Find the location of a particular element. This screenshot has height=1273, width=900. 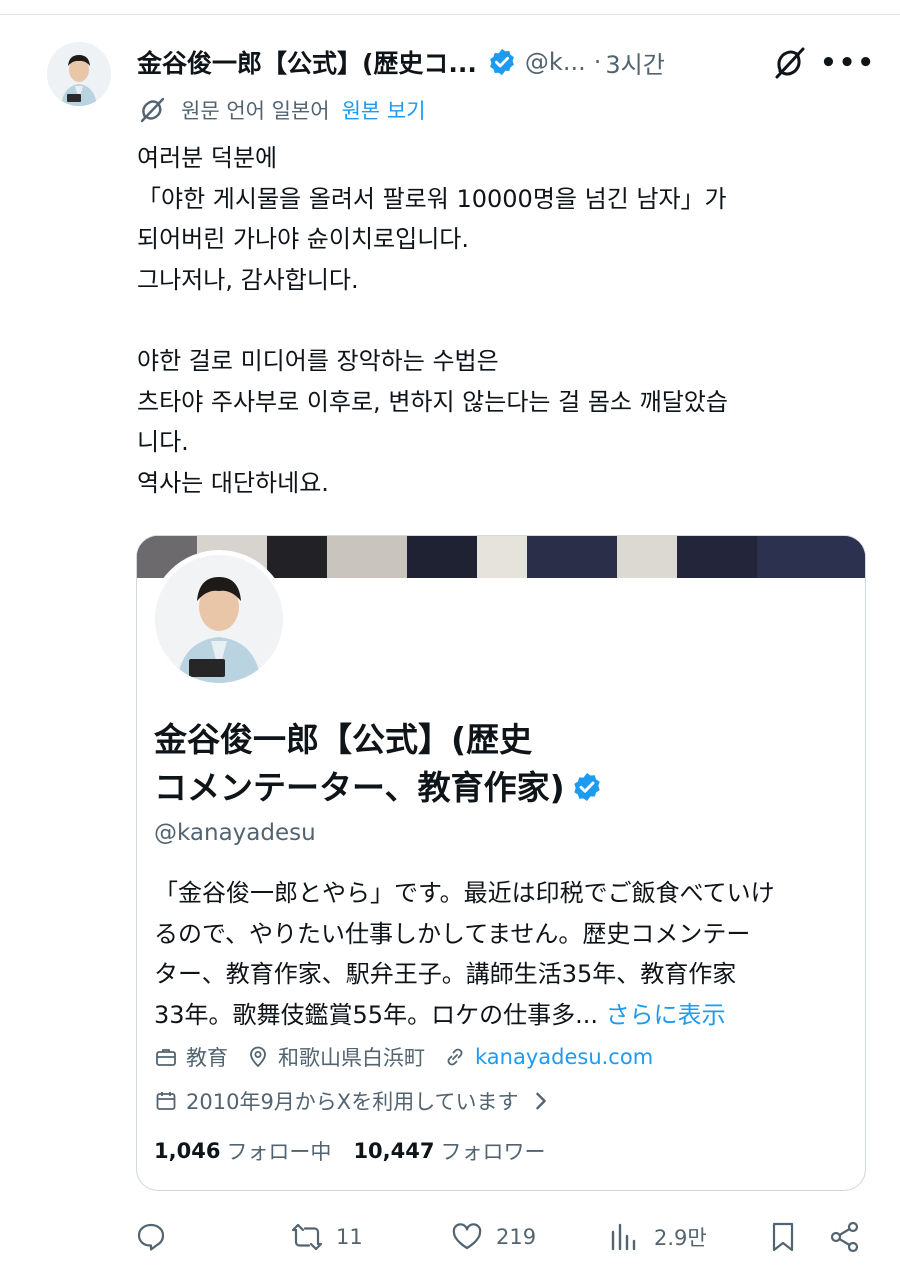

location-pin-icon is located at coordinates (258, 1057).